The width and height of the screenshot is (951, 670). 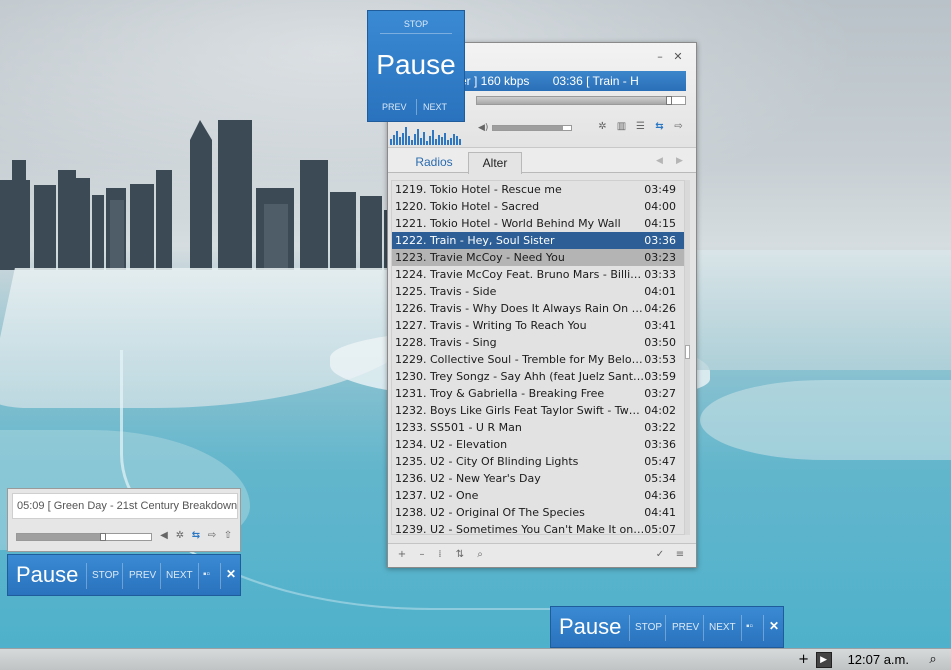 I want to click on mini-seek-handle, so click(x=102, y=537).